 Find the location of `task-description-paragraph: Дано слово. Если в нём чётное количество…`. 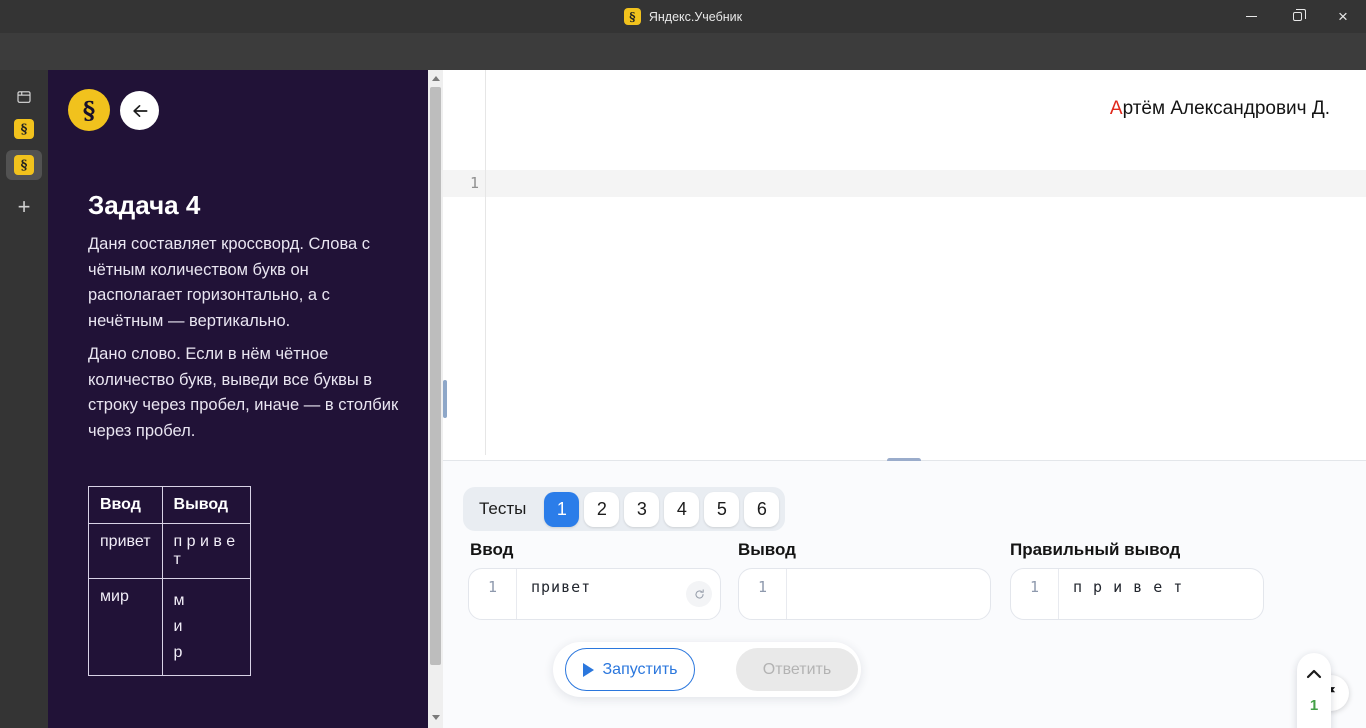

task-description-paragraph: Дано слово. Если в нём чётное количество… is located at coordinates (243, 392).